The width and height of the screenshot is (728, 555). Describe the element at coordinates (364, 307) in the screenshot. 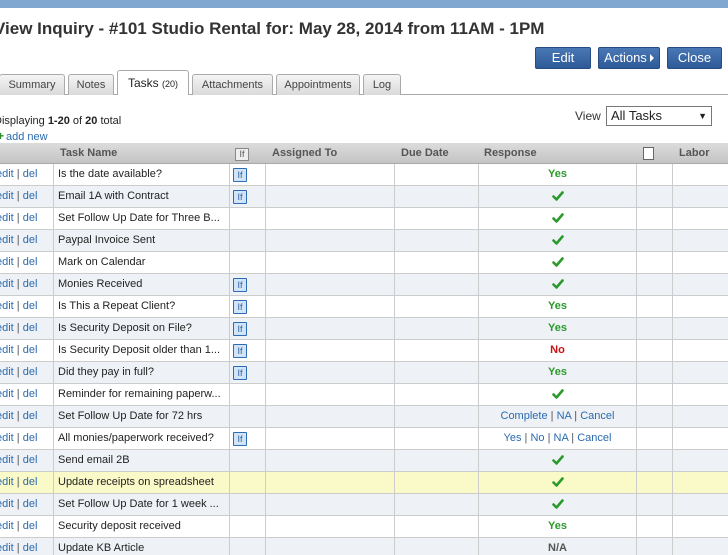

I see `table-row: edit | delIs This a Repeat Client?If Yes` at that location.